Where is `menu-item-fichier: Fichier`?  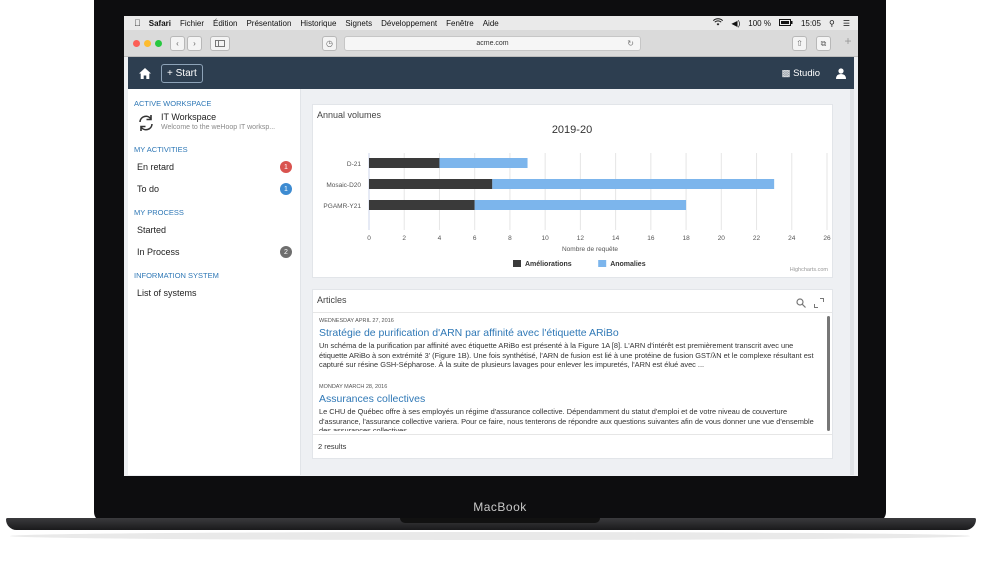
menu-item-fichier: Fichier is located at coordinates (192, 23).